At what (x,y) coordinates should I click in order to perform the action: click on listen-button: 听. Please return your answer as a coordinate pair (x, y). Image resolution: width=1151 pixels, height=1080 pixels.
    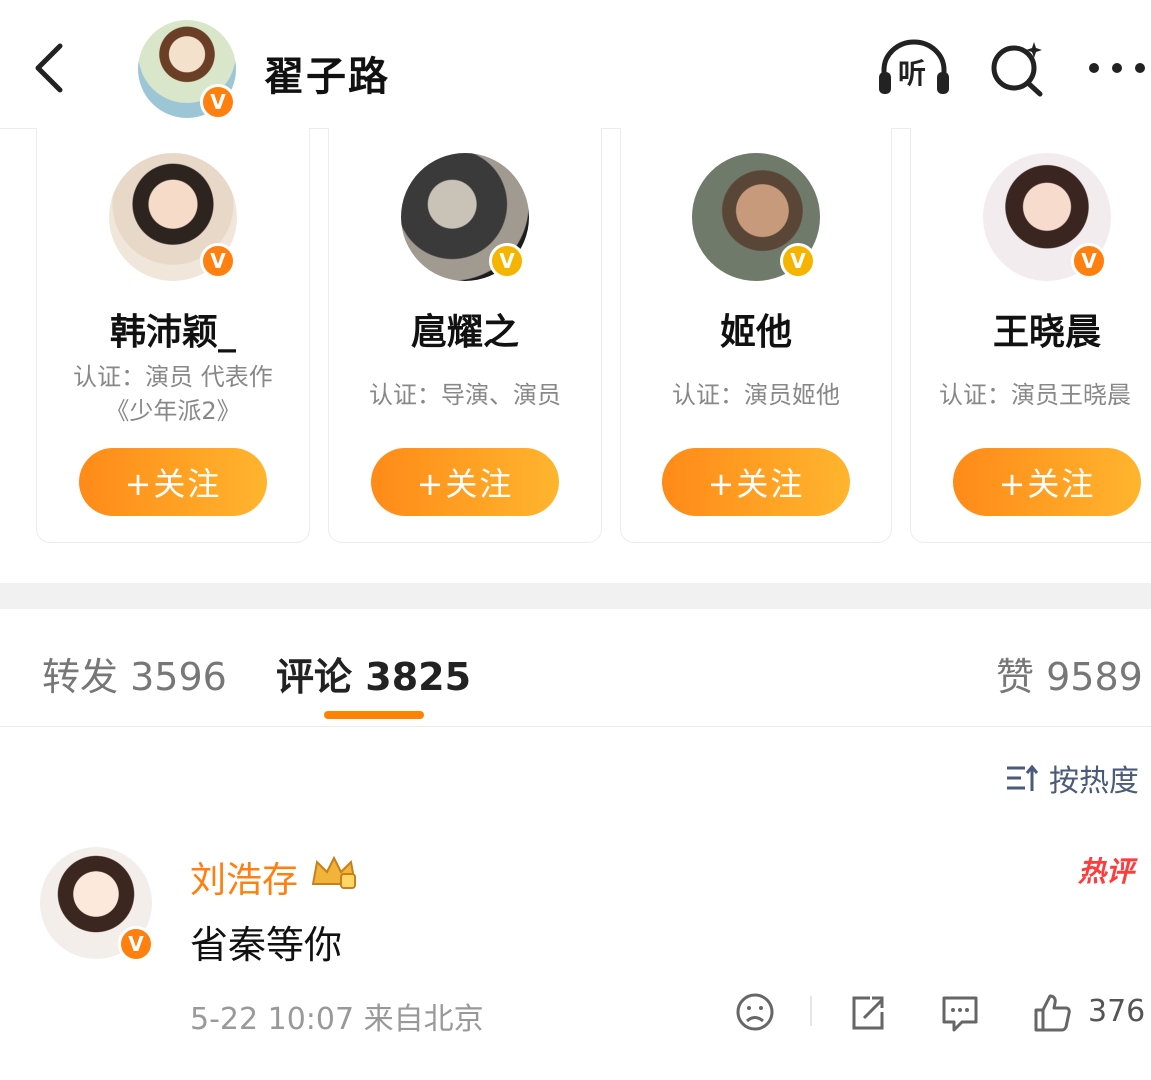
    Looking at the image, I should click on (914, 68).